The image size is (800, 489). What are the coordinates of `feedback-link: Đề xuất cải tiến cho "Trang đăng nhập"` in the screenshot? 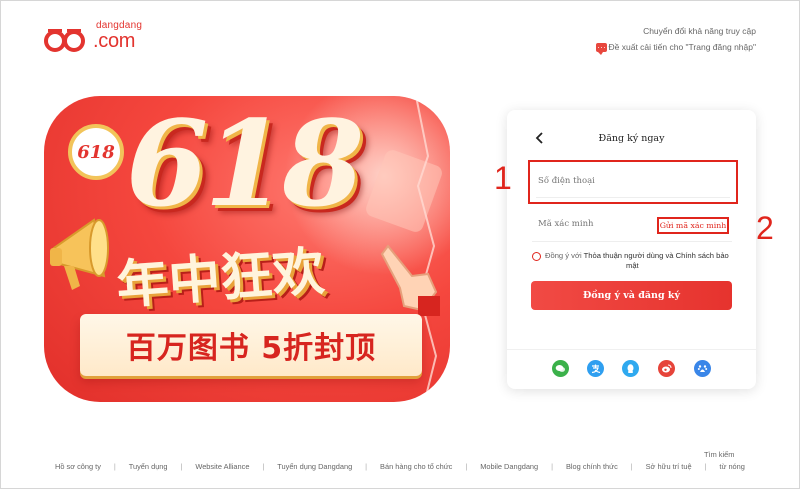 It's located at (682, 47).